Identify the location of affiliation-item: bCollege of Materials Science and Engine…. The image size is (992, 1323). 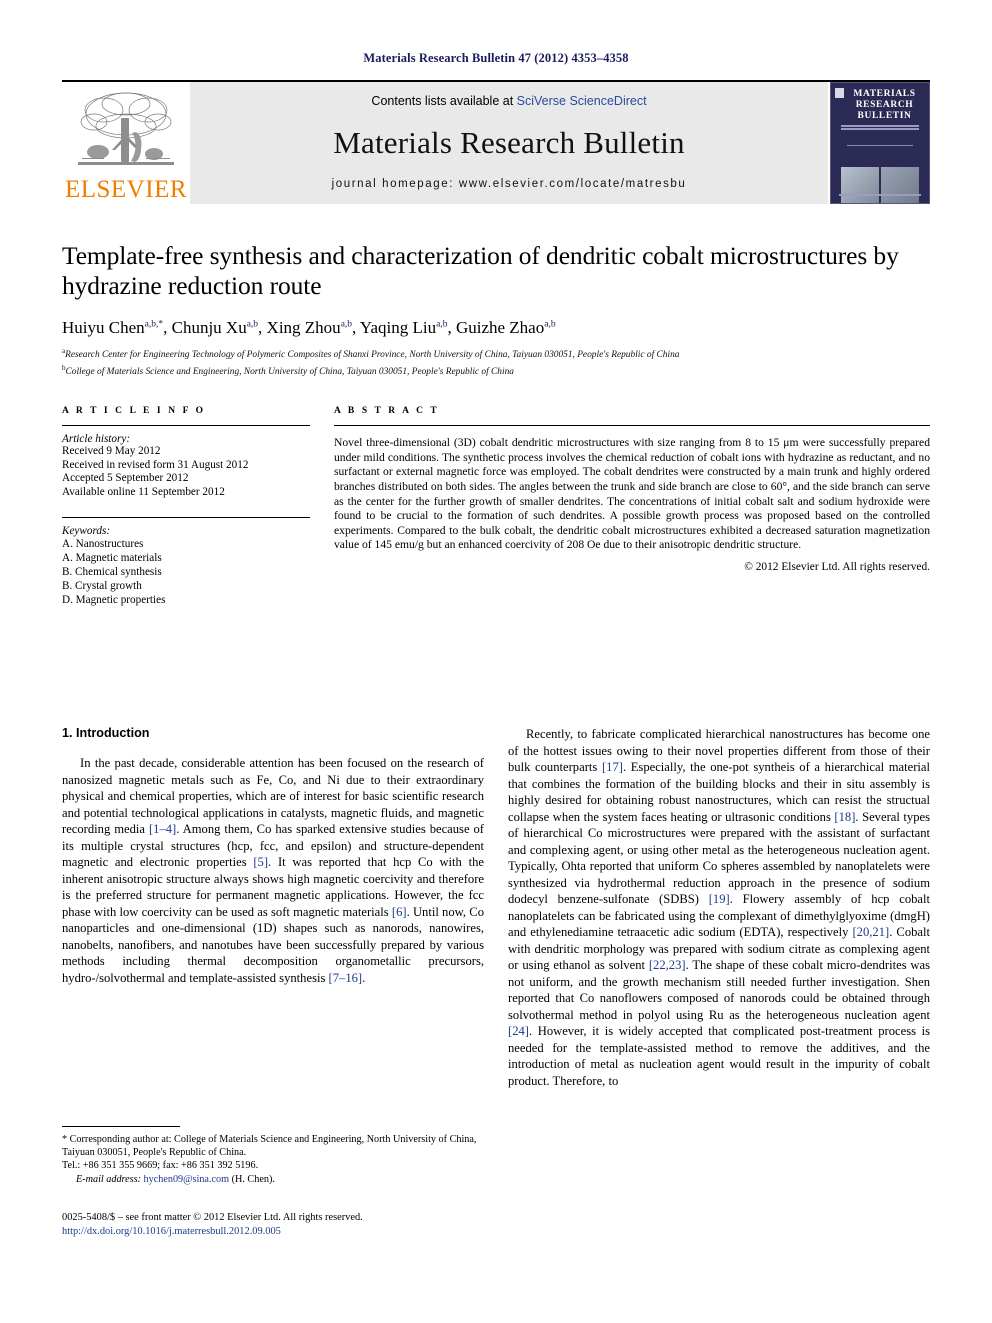
(496, 370).